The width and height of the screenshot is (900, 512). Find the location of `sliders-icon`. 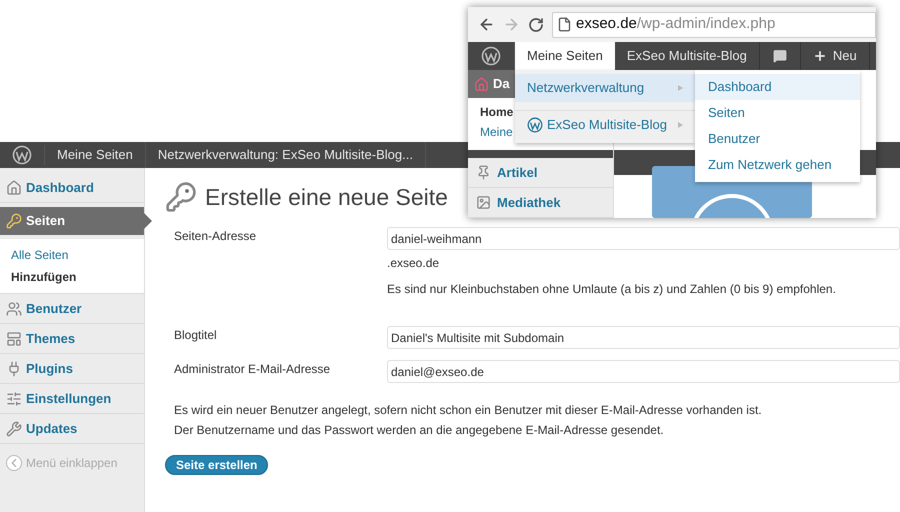

sliders-icon is located at coordinates (14, 398).